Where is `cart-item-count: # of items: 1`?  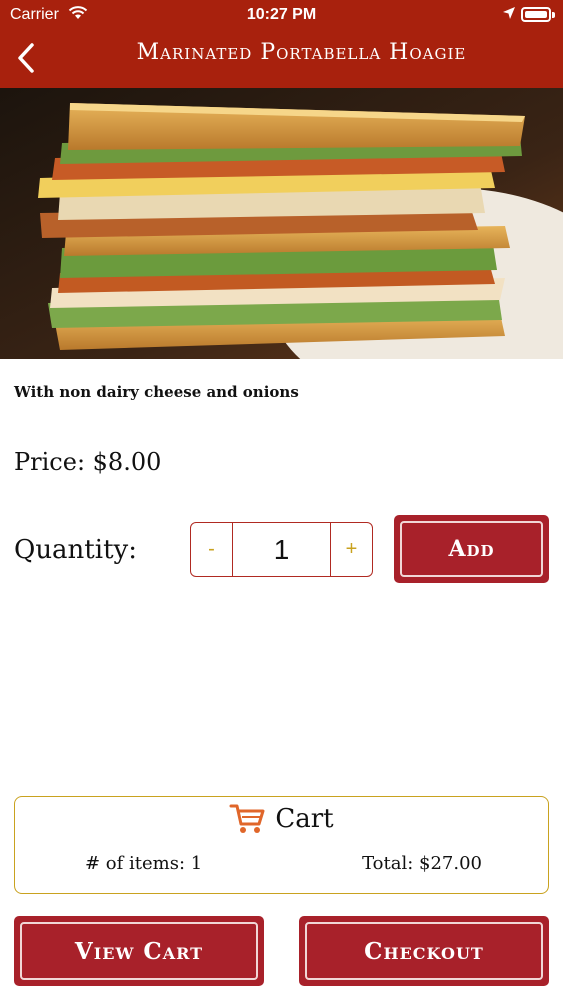
cart-item-count: # of items: 1 is located at coordinates (144, 863).